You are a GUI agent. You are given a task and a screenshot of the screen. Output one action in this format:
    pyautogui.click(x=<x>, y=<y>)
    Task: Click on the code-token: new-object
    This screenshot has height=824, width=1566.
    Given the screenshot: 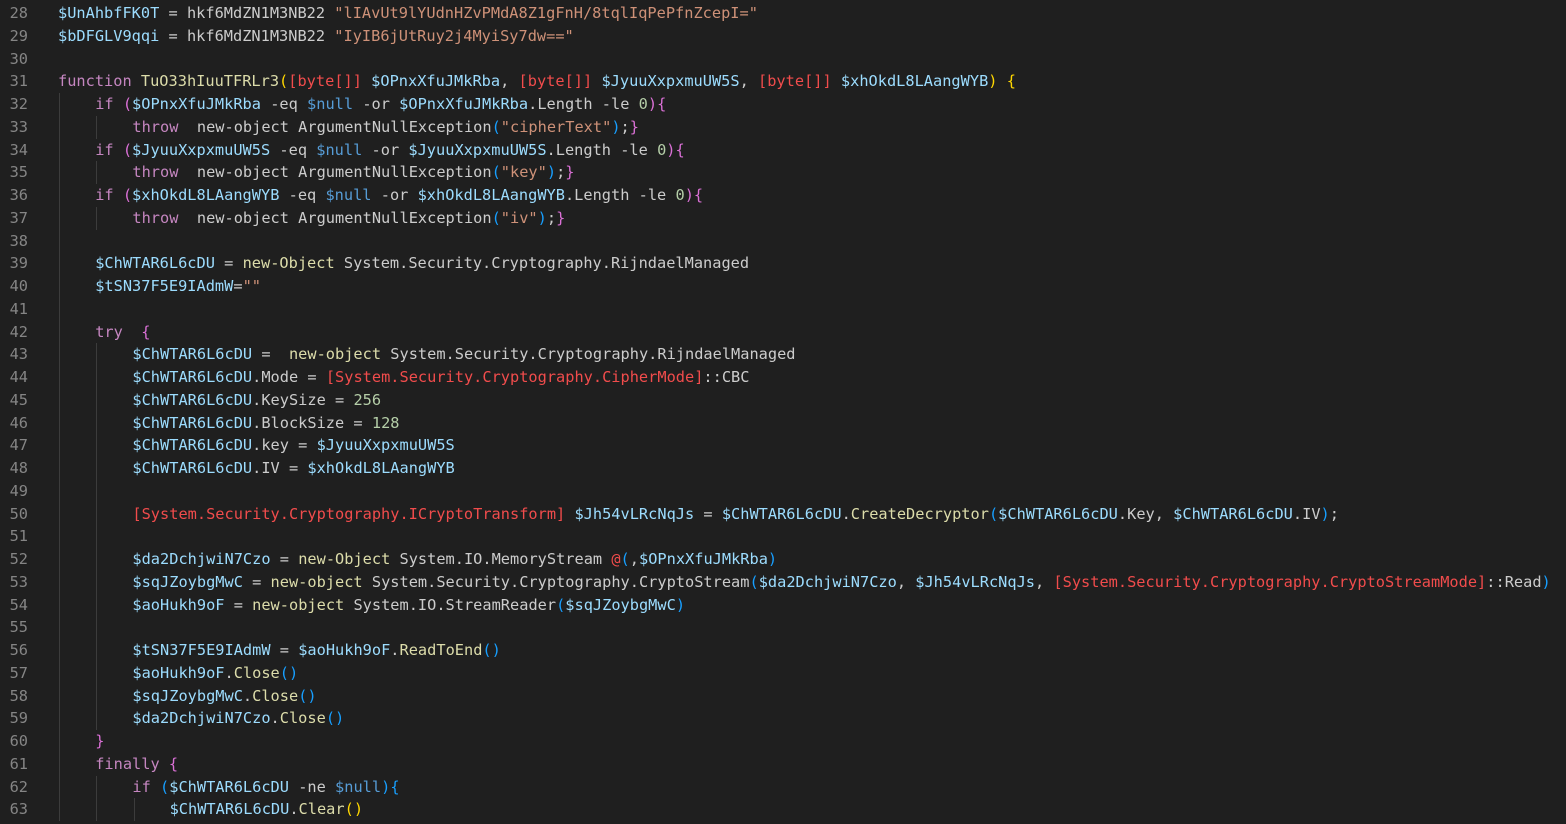 What is the action you would take?
    pyautogui.click(x=298, y=604)
    